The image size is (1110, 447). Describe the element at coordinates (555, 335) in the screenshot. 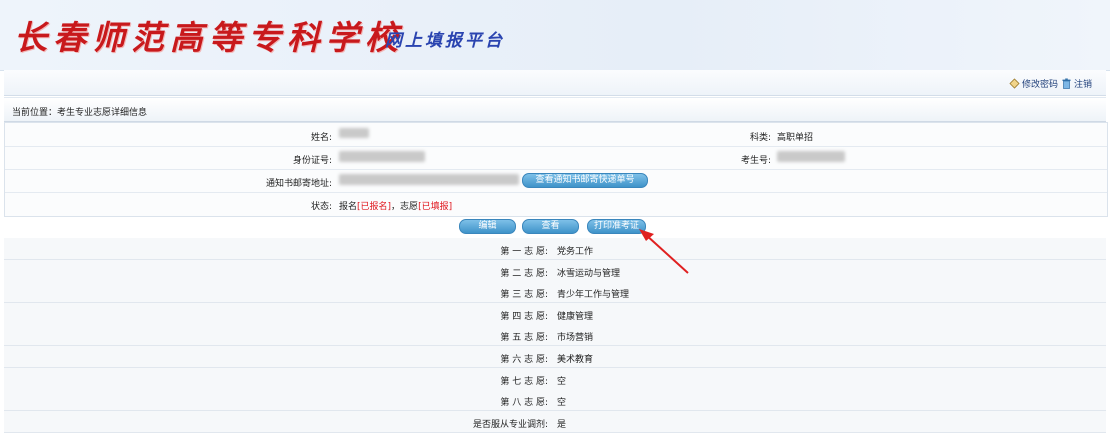

I see `choice-row: 第 五 志 愿: 市场营销` at that location.